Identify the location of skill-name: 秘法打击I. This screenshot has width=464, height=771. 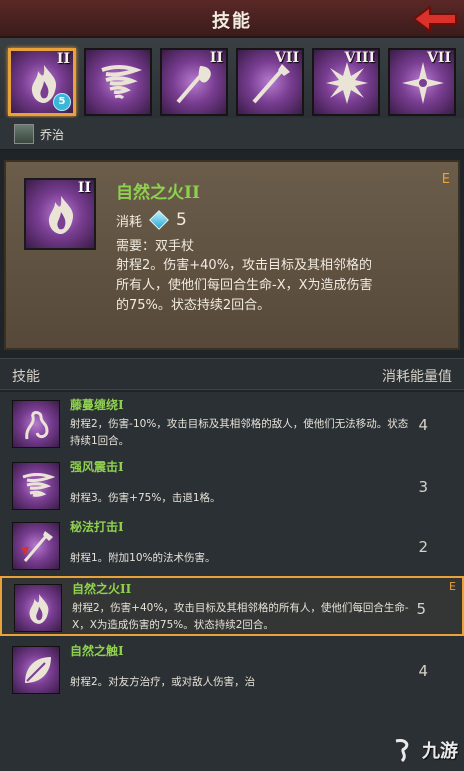
(97, 527).